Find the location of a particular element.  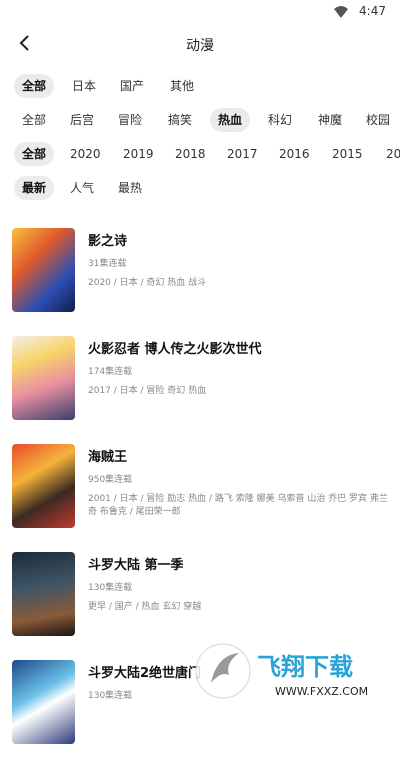

year-chip-2019: 2019 is located at coordinates (138, 154).